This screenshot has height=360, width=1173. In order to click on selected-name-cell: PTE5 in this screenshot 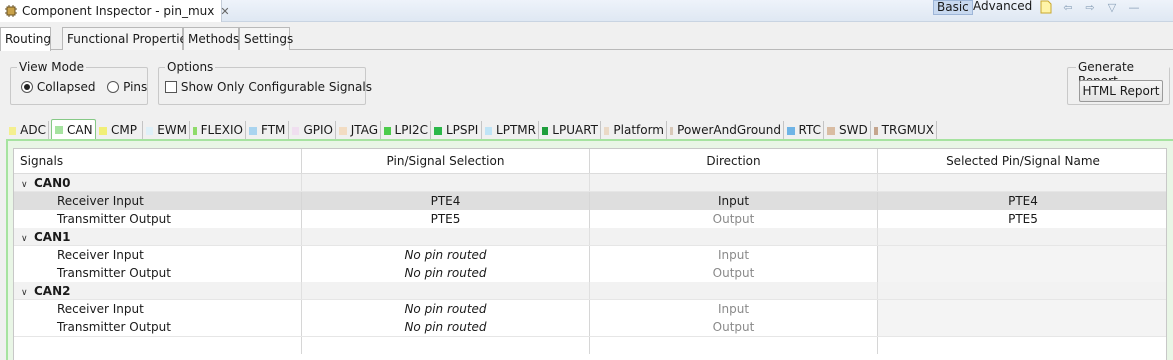, I will do `click(1022, 219)`.